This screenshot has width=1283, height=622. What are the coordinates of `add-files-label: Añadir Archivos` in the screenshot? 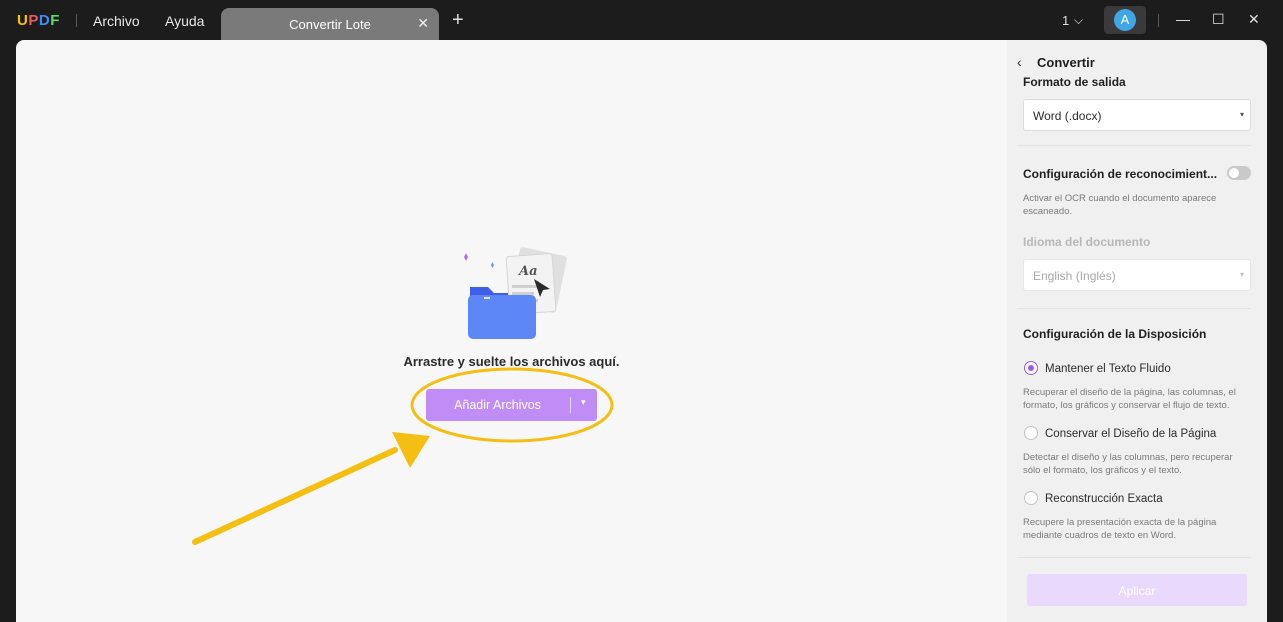 It's located at (497, 405).